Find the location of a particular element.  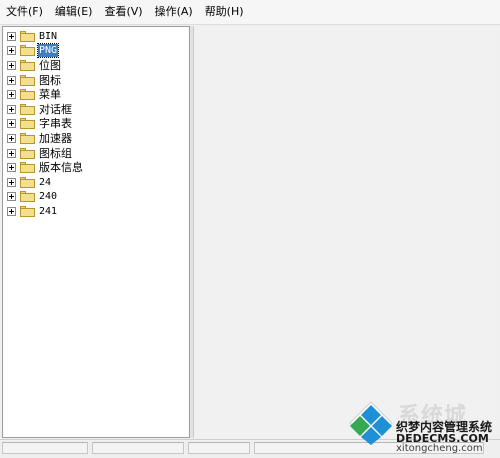

tree-item: PNG is located at coordinates (98, 51).